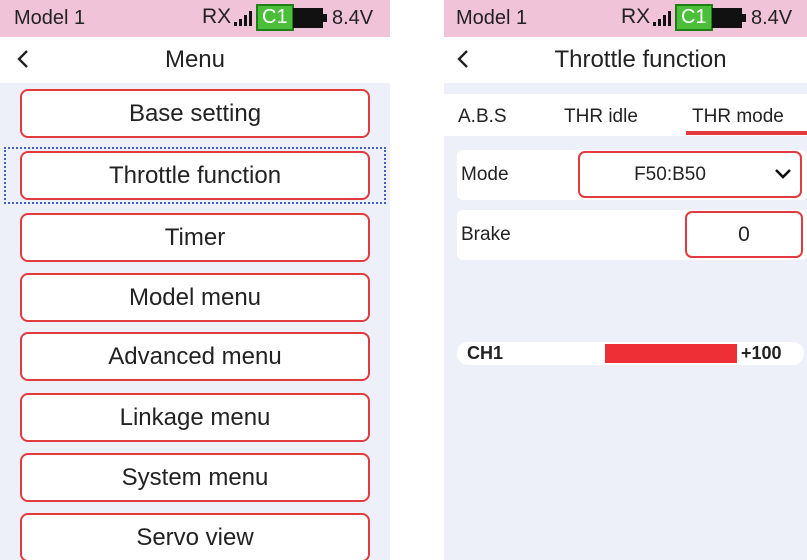 The height and width of the screenshot is (560, 807). I want to click on menu-item-advanced-menu: Advanced menu, so click(195, 356).